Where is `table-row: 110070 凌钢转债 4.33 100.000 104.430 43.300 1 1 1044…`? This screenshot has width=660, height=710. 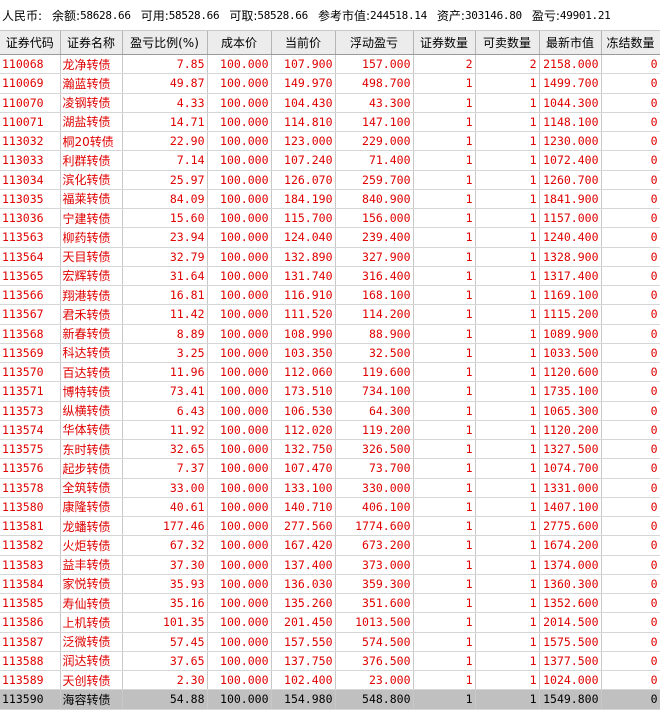 table-row: 110070 凌钢转债 4.33 100.000 104.430 43.300 1 1 1044… is located at coordinates (330, 103).